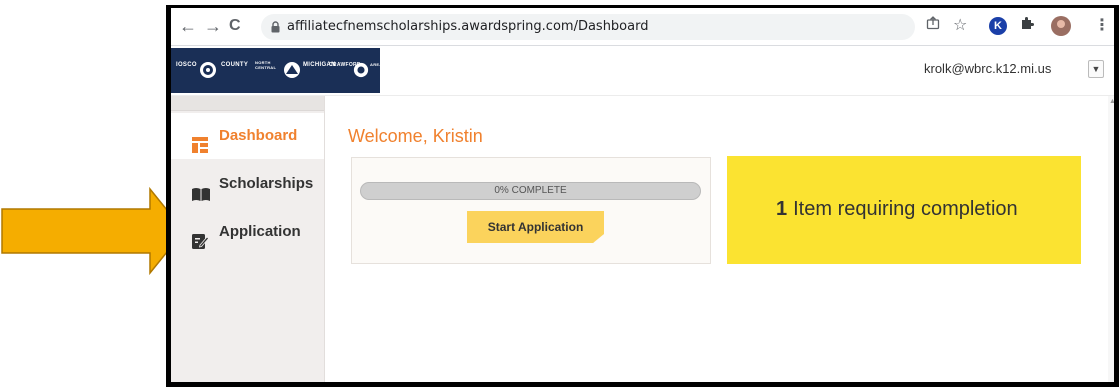 This screenshot has height=387, width=1119. Describe the element at coordinates (275, 29) in the screenshot. I see `lock-icon` at that location.